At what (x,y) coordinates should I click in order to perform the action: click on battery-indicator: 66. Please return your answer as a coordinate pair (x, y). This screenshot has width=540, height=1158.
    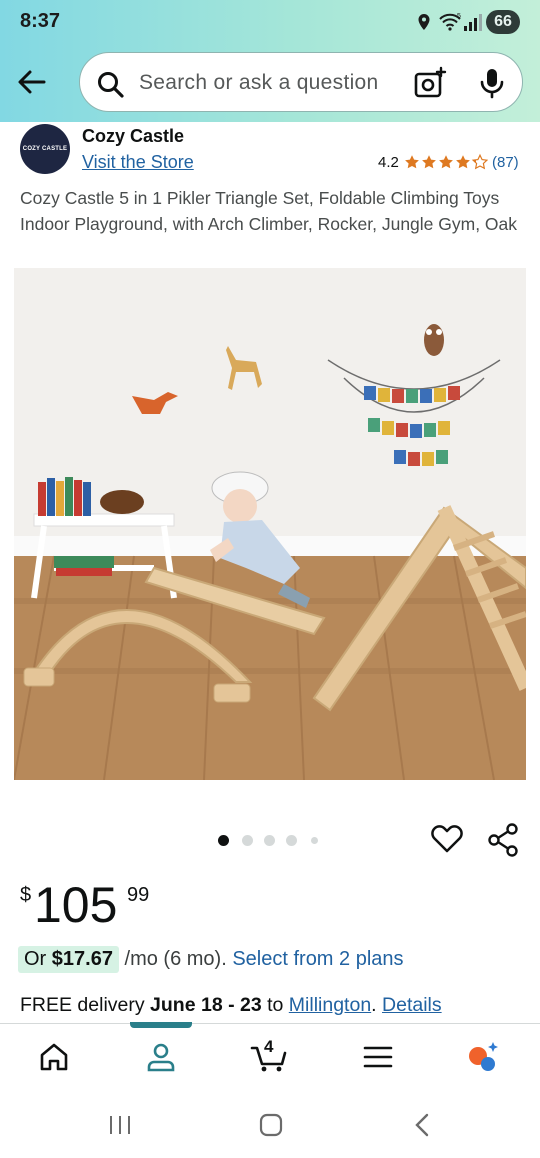
    Looking at the image, I should click on (503, 22).